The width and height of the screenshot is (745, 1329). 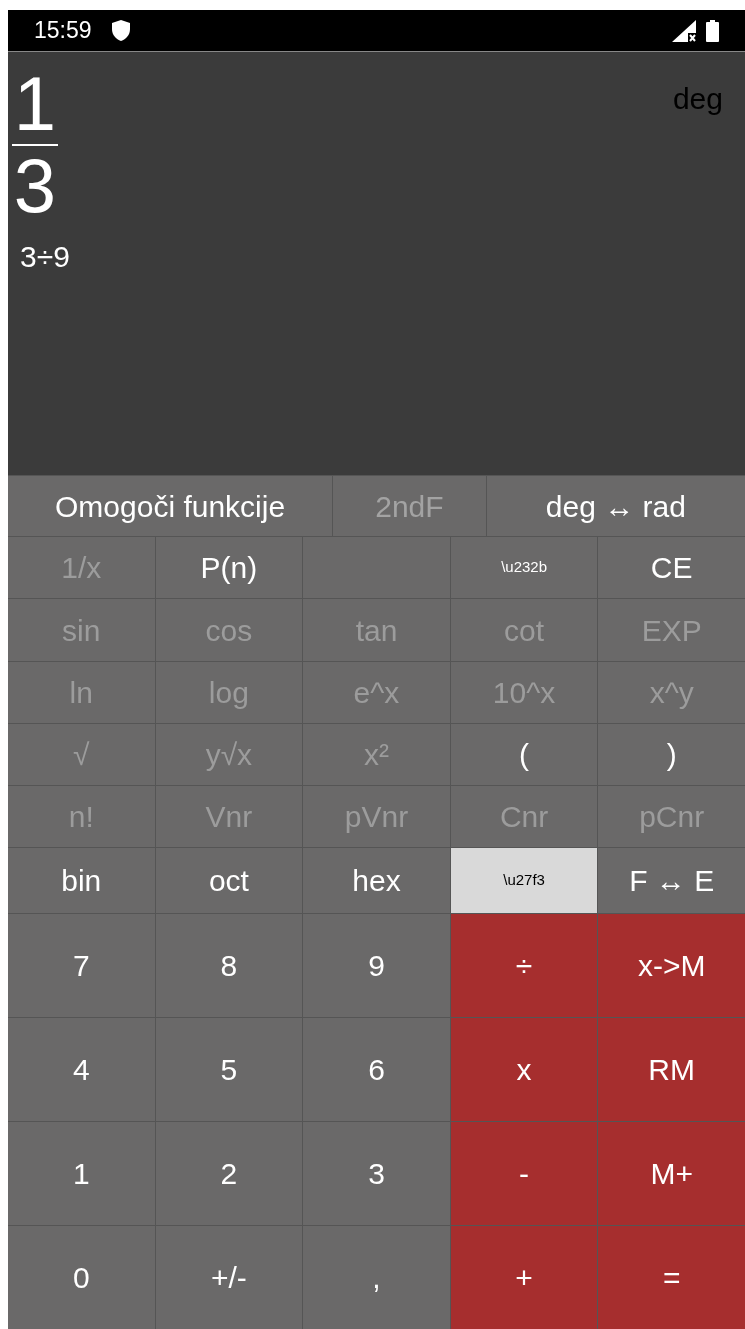 I want to click on function-key: F ↔ E, so click(x=671, y=880).